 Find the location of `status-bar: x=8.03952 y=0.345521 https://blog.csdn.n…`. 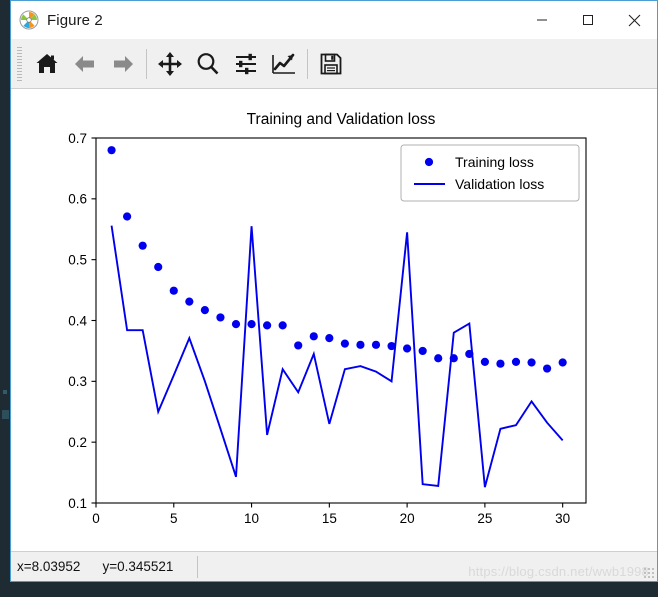

status-bar: x=8.03952 y=0.345521 https://blog.csdn.n… is located at coordinates (334, 566).